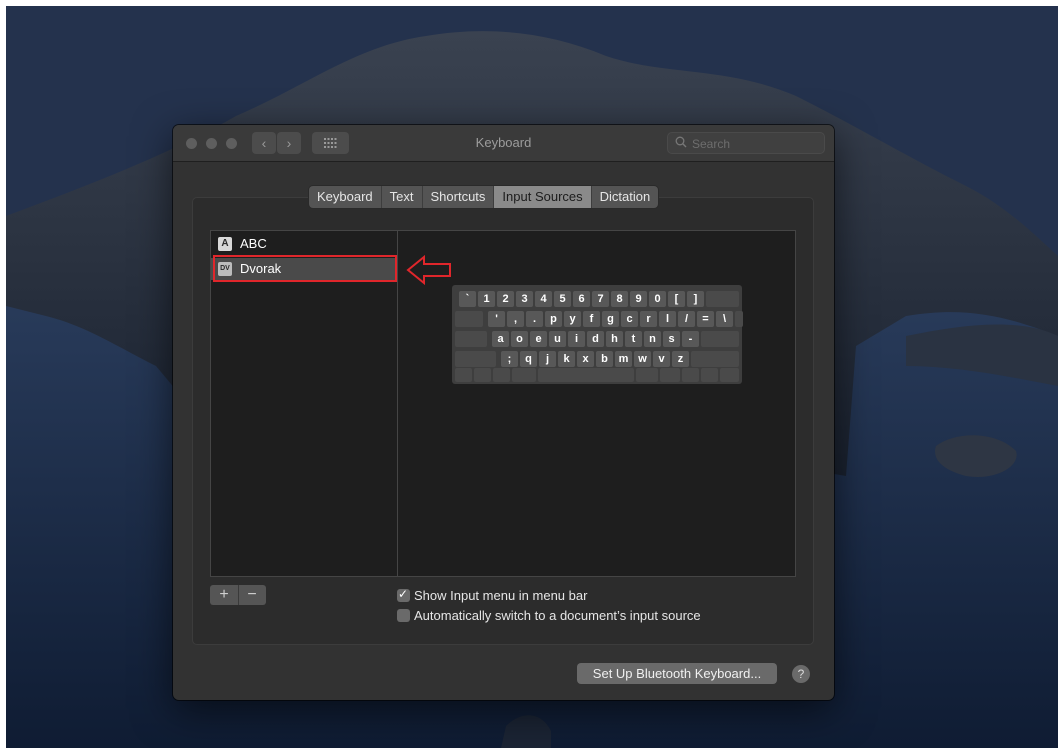 The width and height of the screenshot is (1060, 750). Describe the element at coordinates (595, 339) in the screenshot. I see `keyboard-key: d` at that location.